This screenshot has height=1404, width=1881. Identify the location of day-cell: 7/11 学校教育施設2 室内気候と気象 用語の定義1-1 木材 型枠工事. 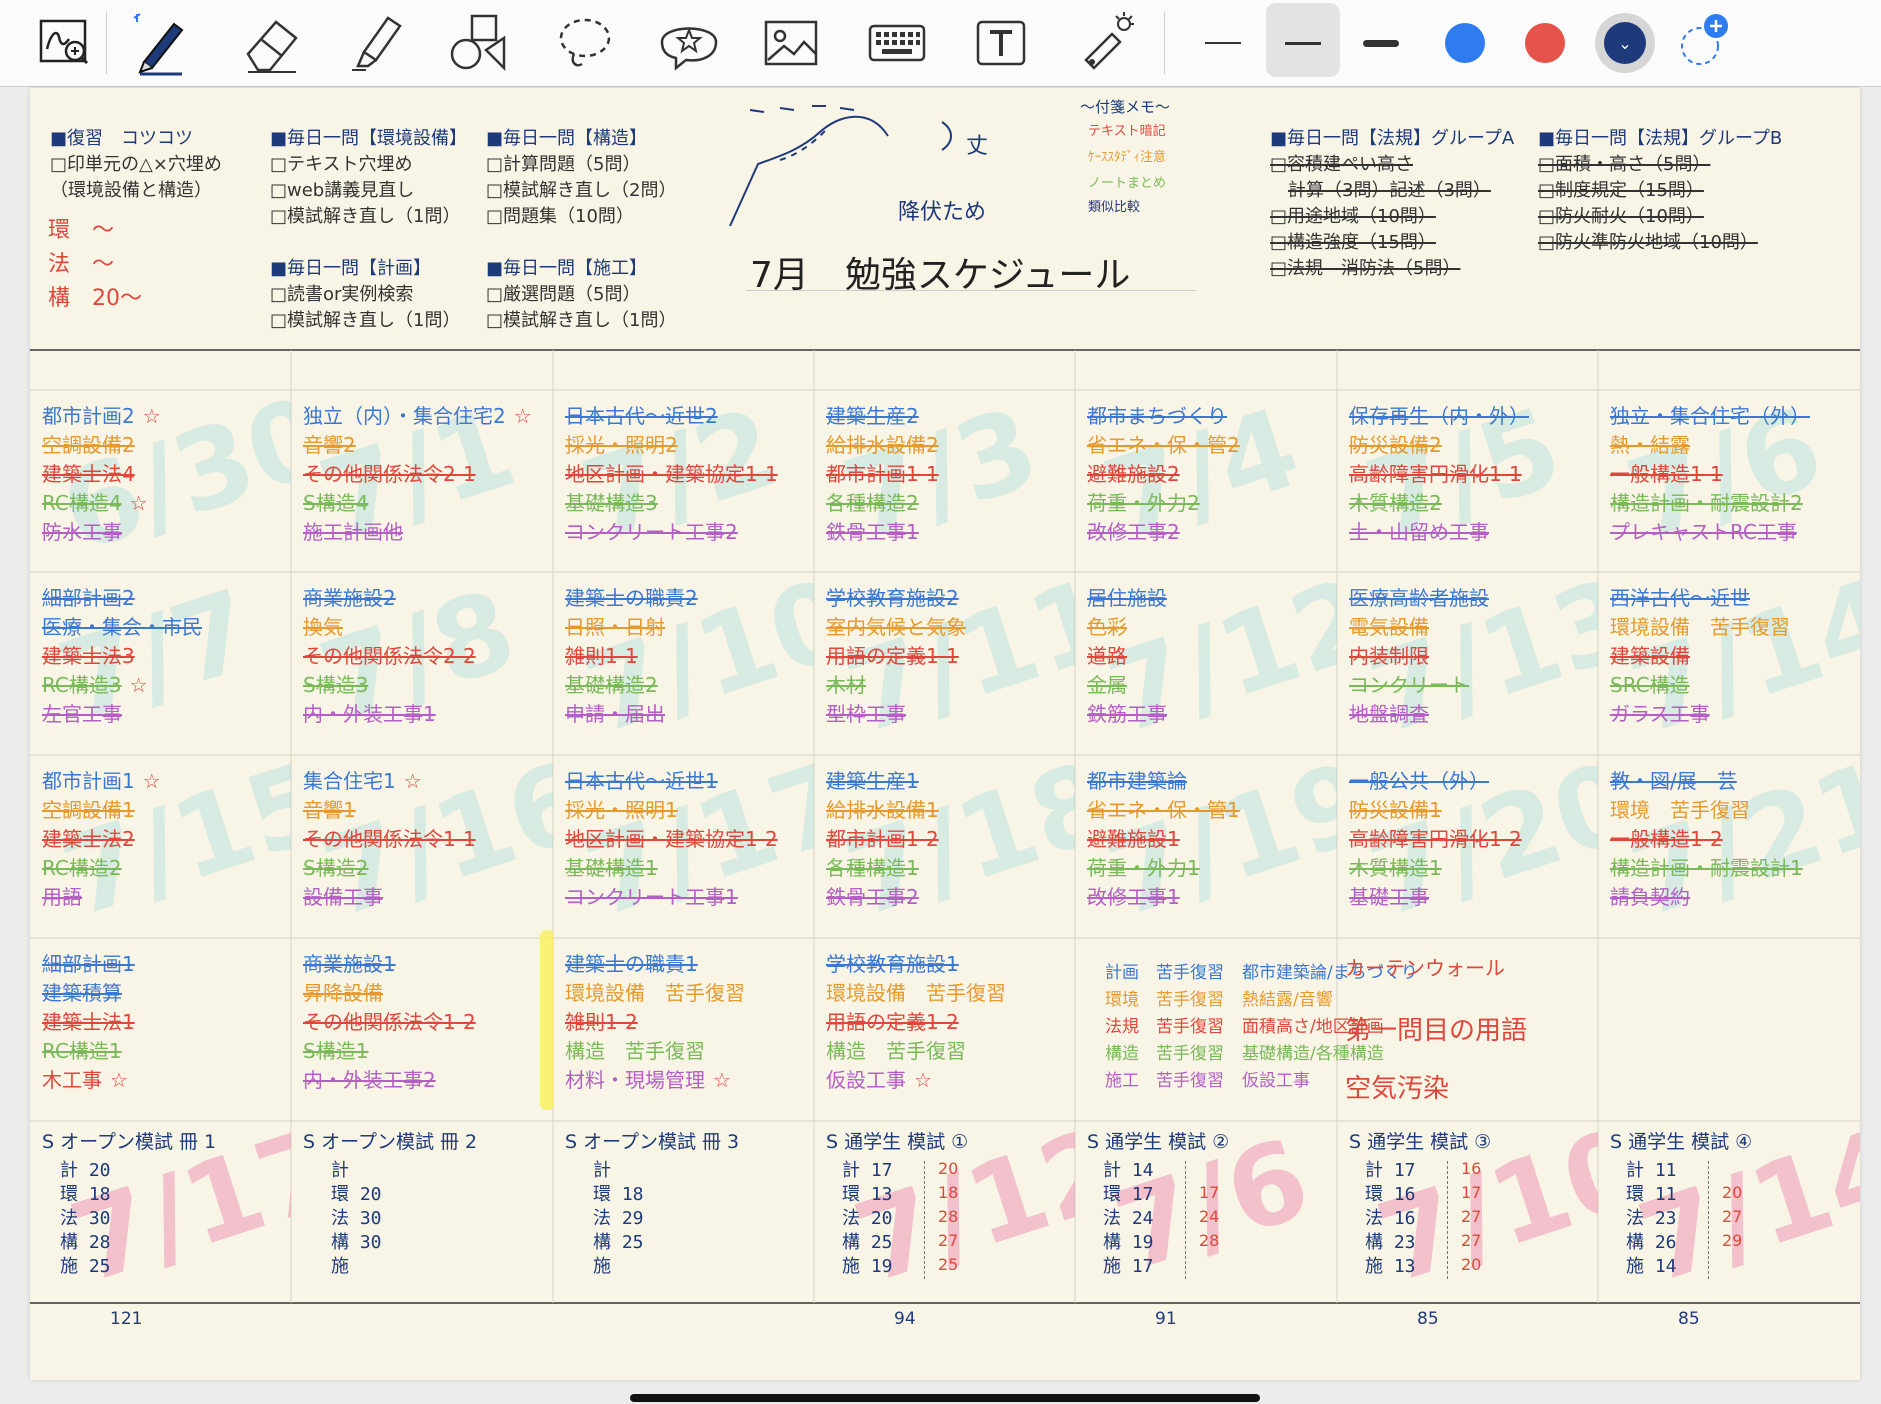
(944, 663).